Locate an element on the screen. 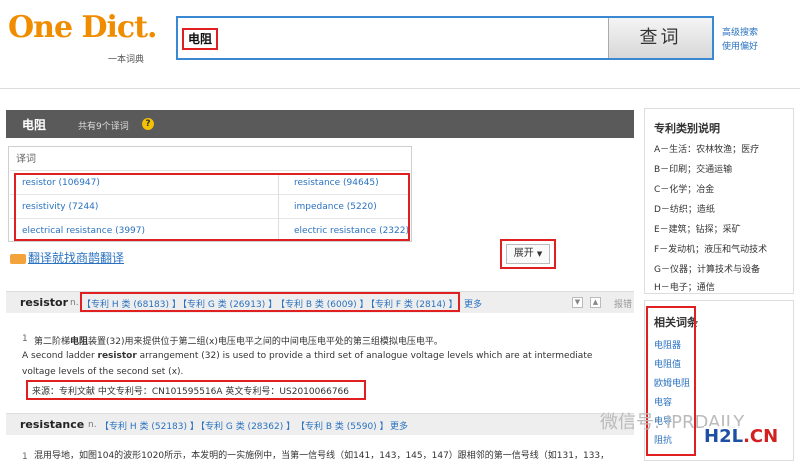  legend-item: D－纺织；造纸 is located at coordinates (684, 210).